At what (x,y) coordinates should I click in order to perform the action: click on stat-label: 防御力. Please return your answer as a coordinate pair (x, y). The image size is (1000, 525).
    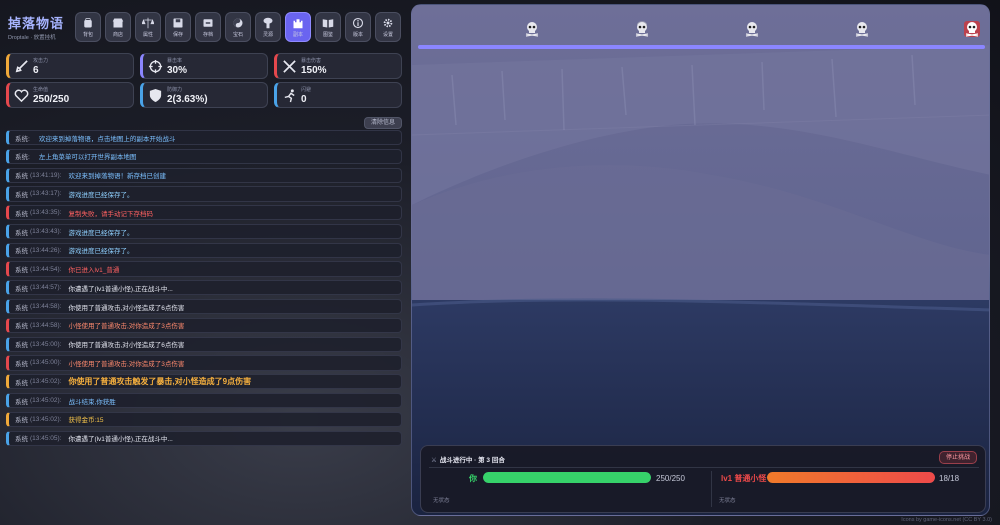
    Looking at the image, I should click on (175, 89).